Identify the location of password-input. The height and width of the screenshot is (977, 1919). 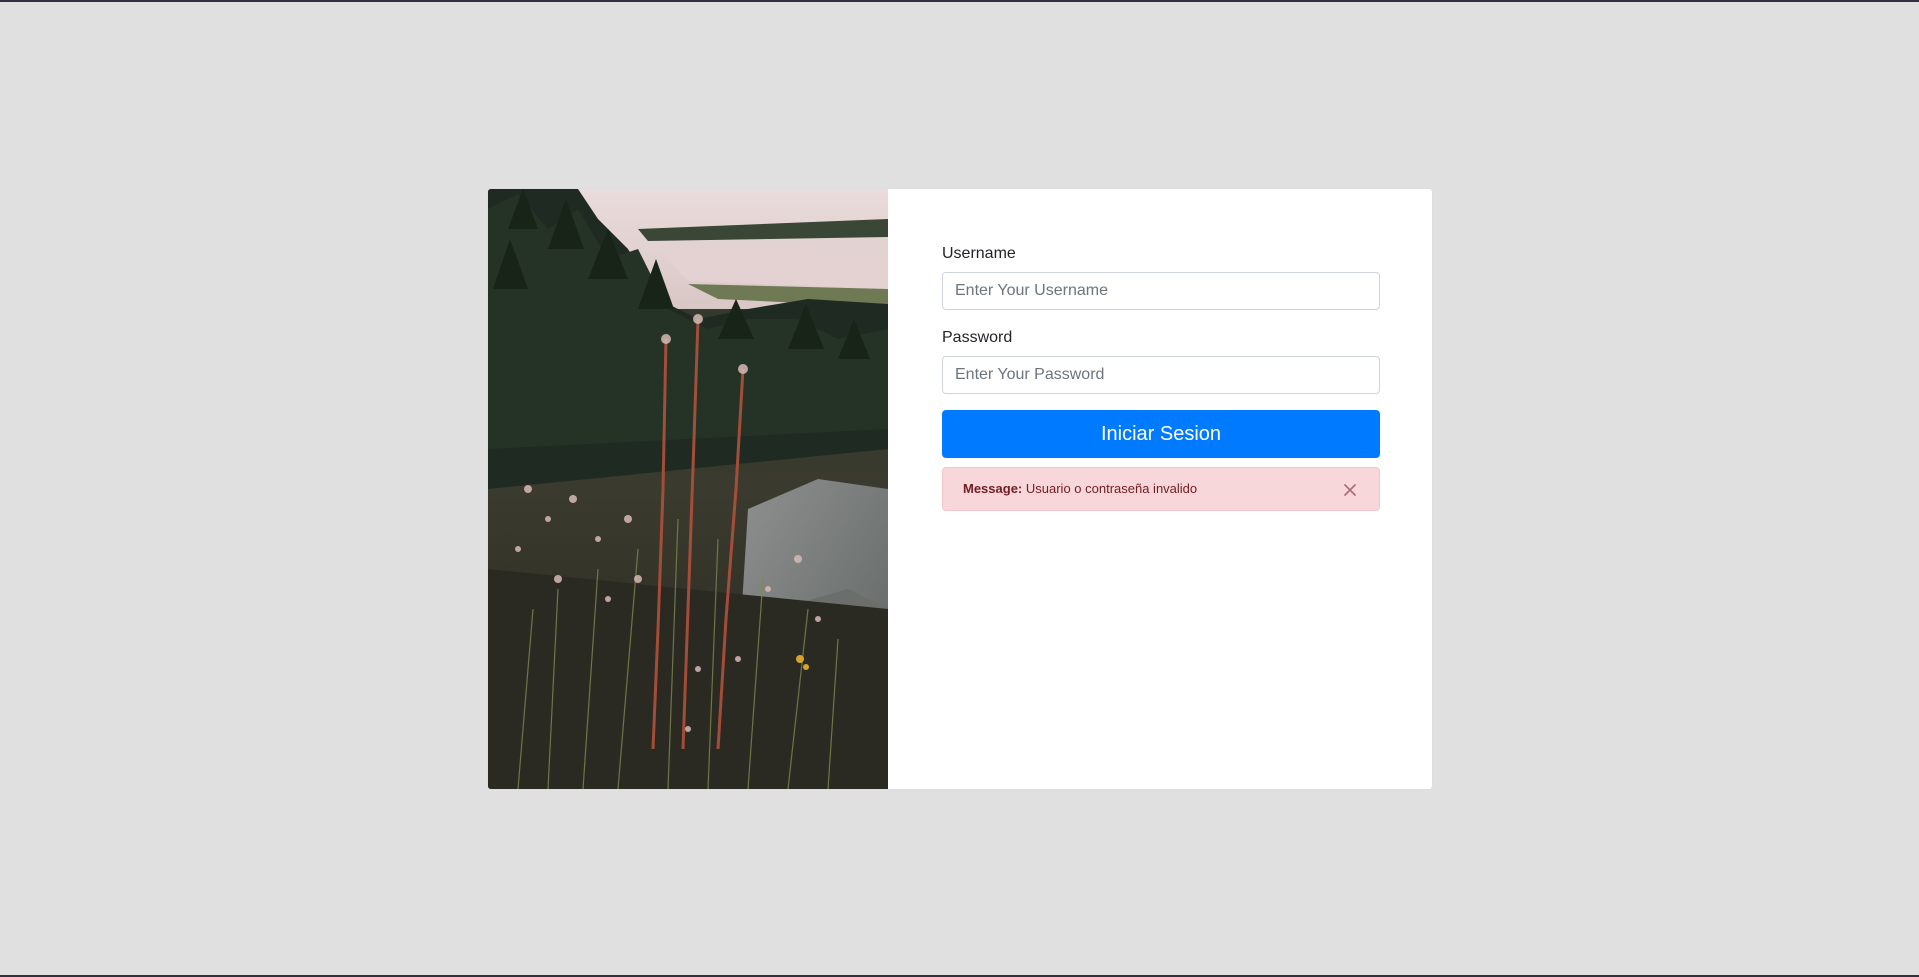
(1161, 375).